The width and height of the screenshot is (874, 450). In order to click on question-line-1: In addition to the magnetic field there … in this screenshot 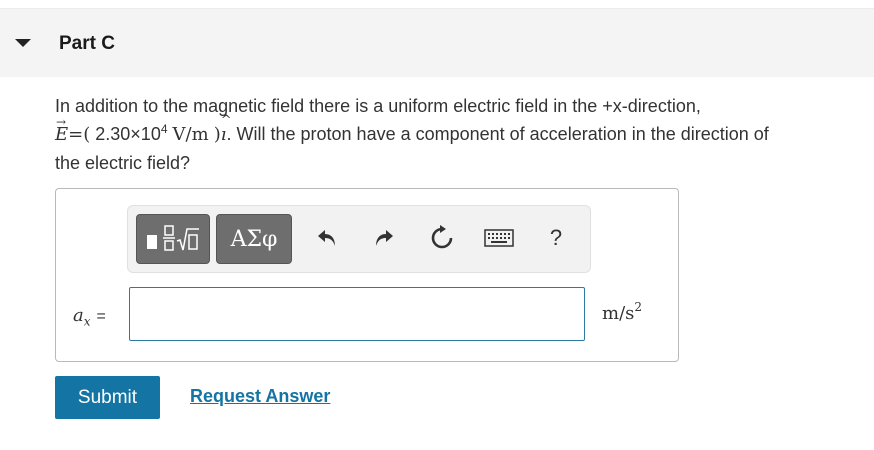, I will do `click(378, 106)`.